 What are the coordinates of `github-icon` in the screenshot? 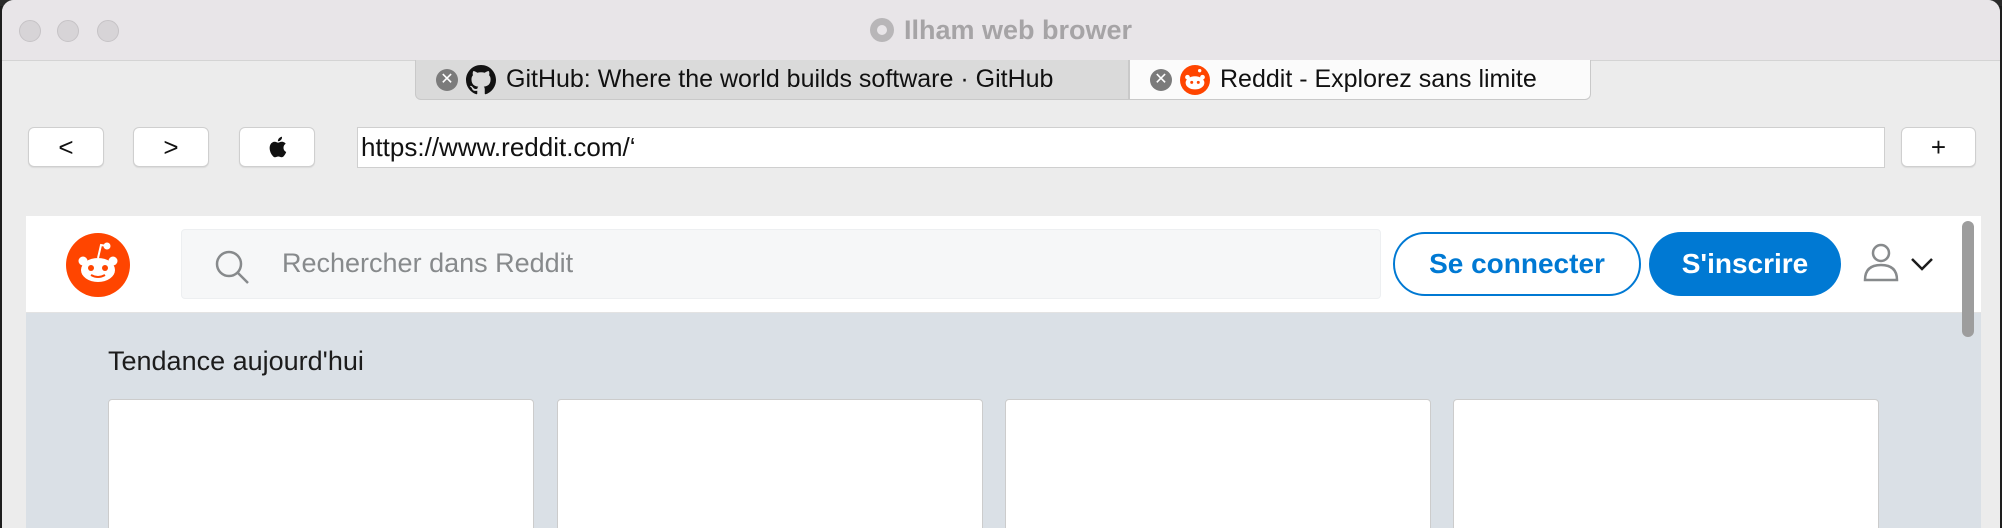 It's located at (481, 79).